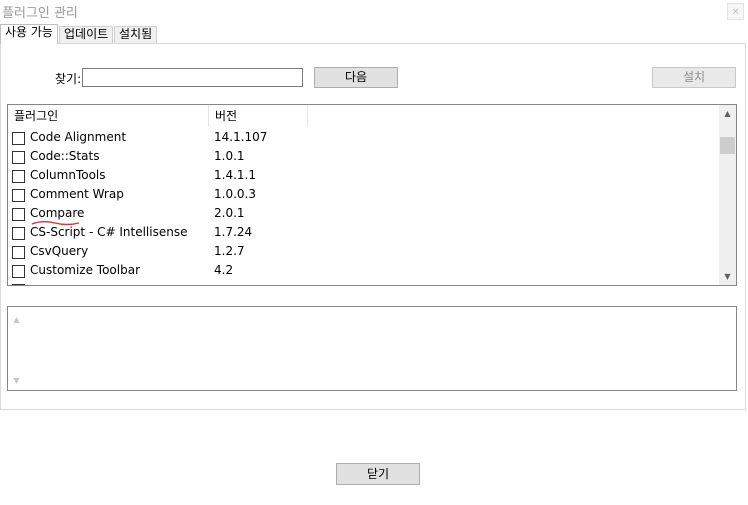 The image size is (748, 505). What do you see at coordinates (694, 77) in the screenshot?
I see `install-button: 설치` at bounding box center [694, 77].